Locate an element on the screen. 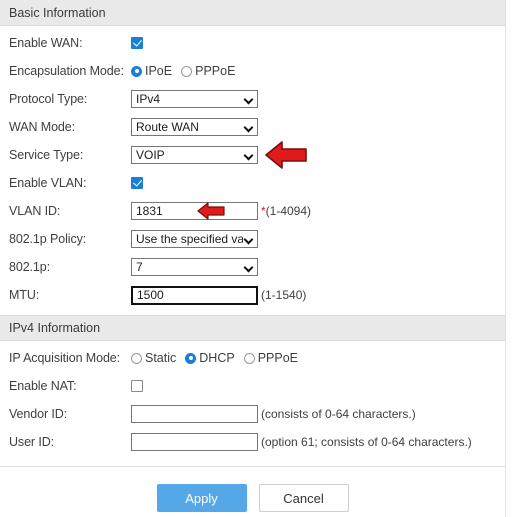  dot1p-value: 7 is located at coordinates (139, 267).